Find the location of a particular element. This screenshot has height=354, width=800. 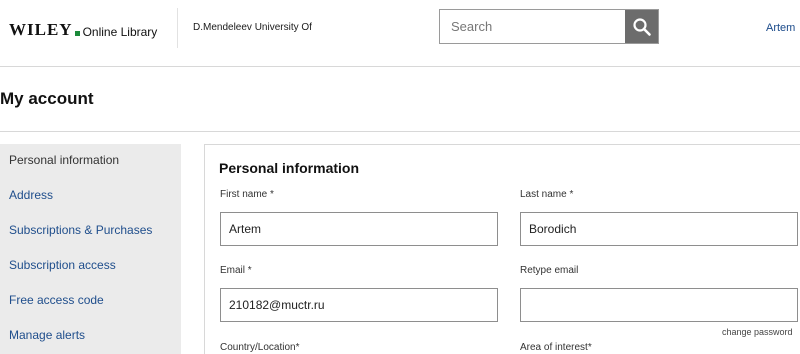

last-name-label: Last name * is located at coordinates (547, 194).